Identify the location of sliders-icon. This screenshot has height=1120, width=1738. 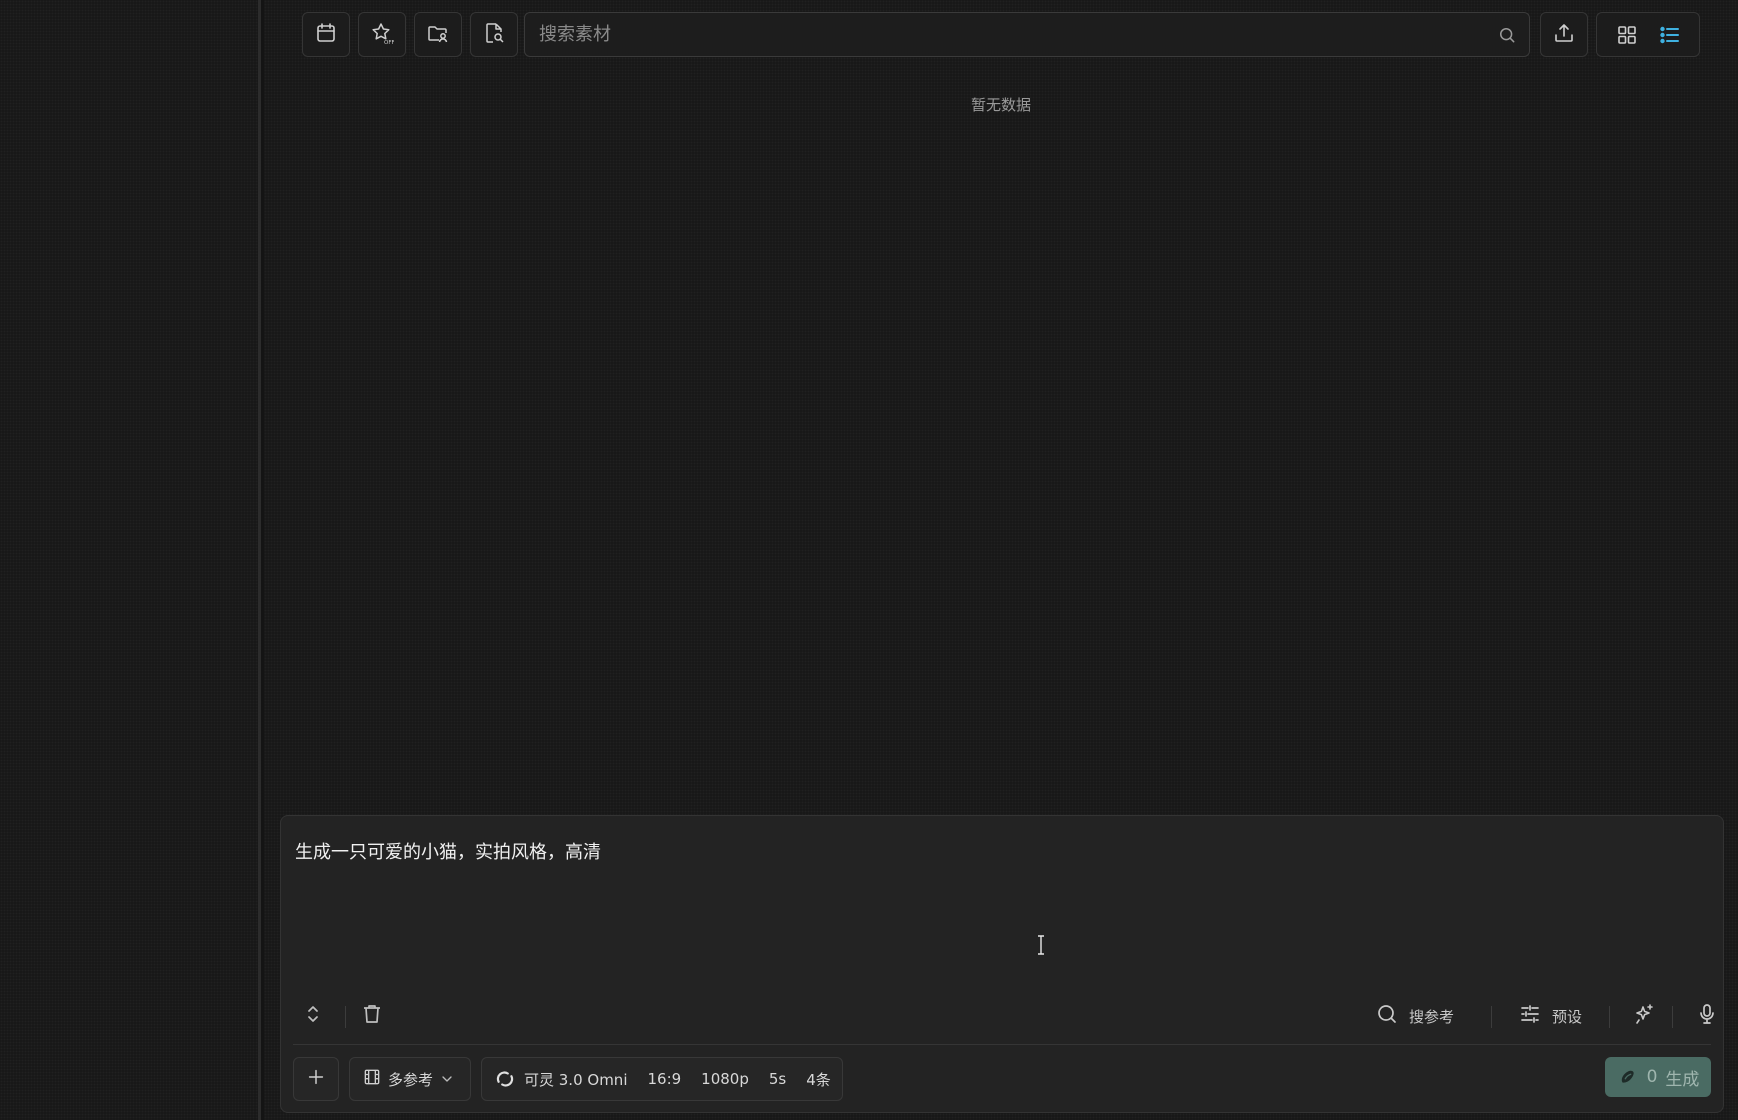
(1530, 1016).